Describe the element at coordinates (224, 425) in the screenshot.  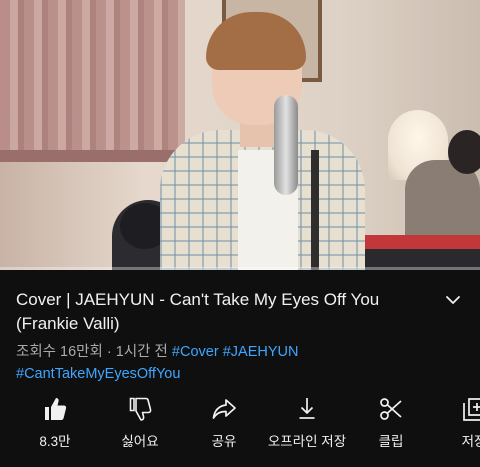
I see `share-button: 공유` at that location.